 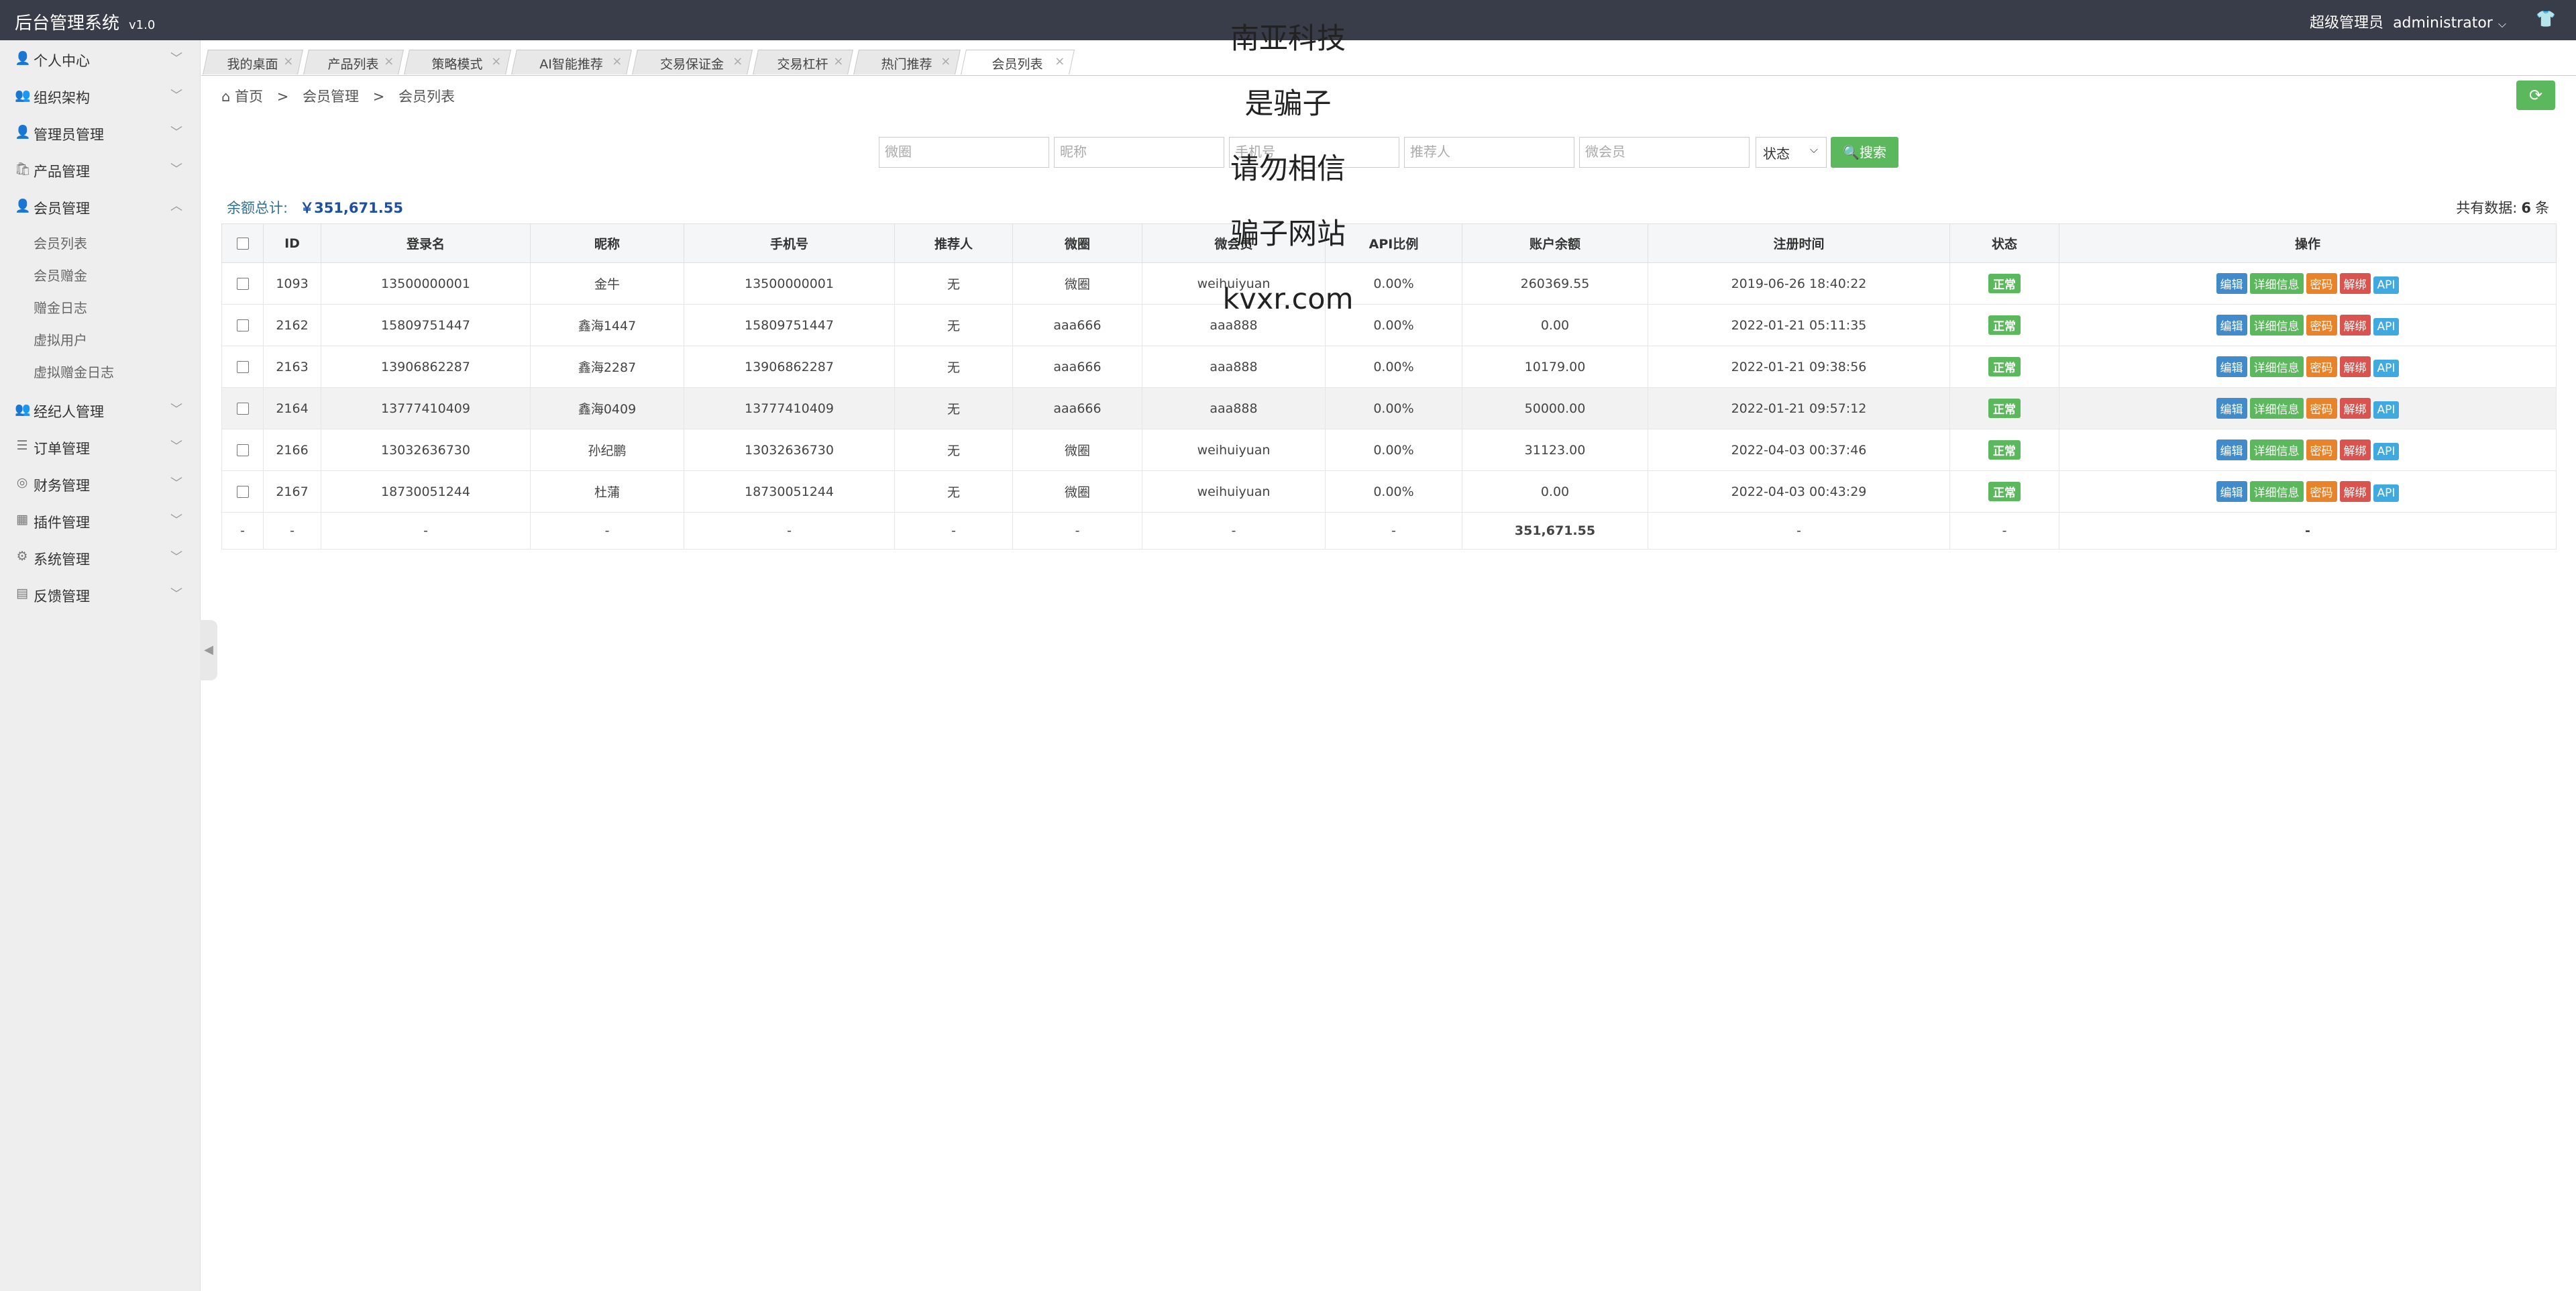 What do you see at coordinates (907, 62) in the screenshot?
I see `tab-item: 热门推荐 ×` at bounding box center [907, 62].